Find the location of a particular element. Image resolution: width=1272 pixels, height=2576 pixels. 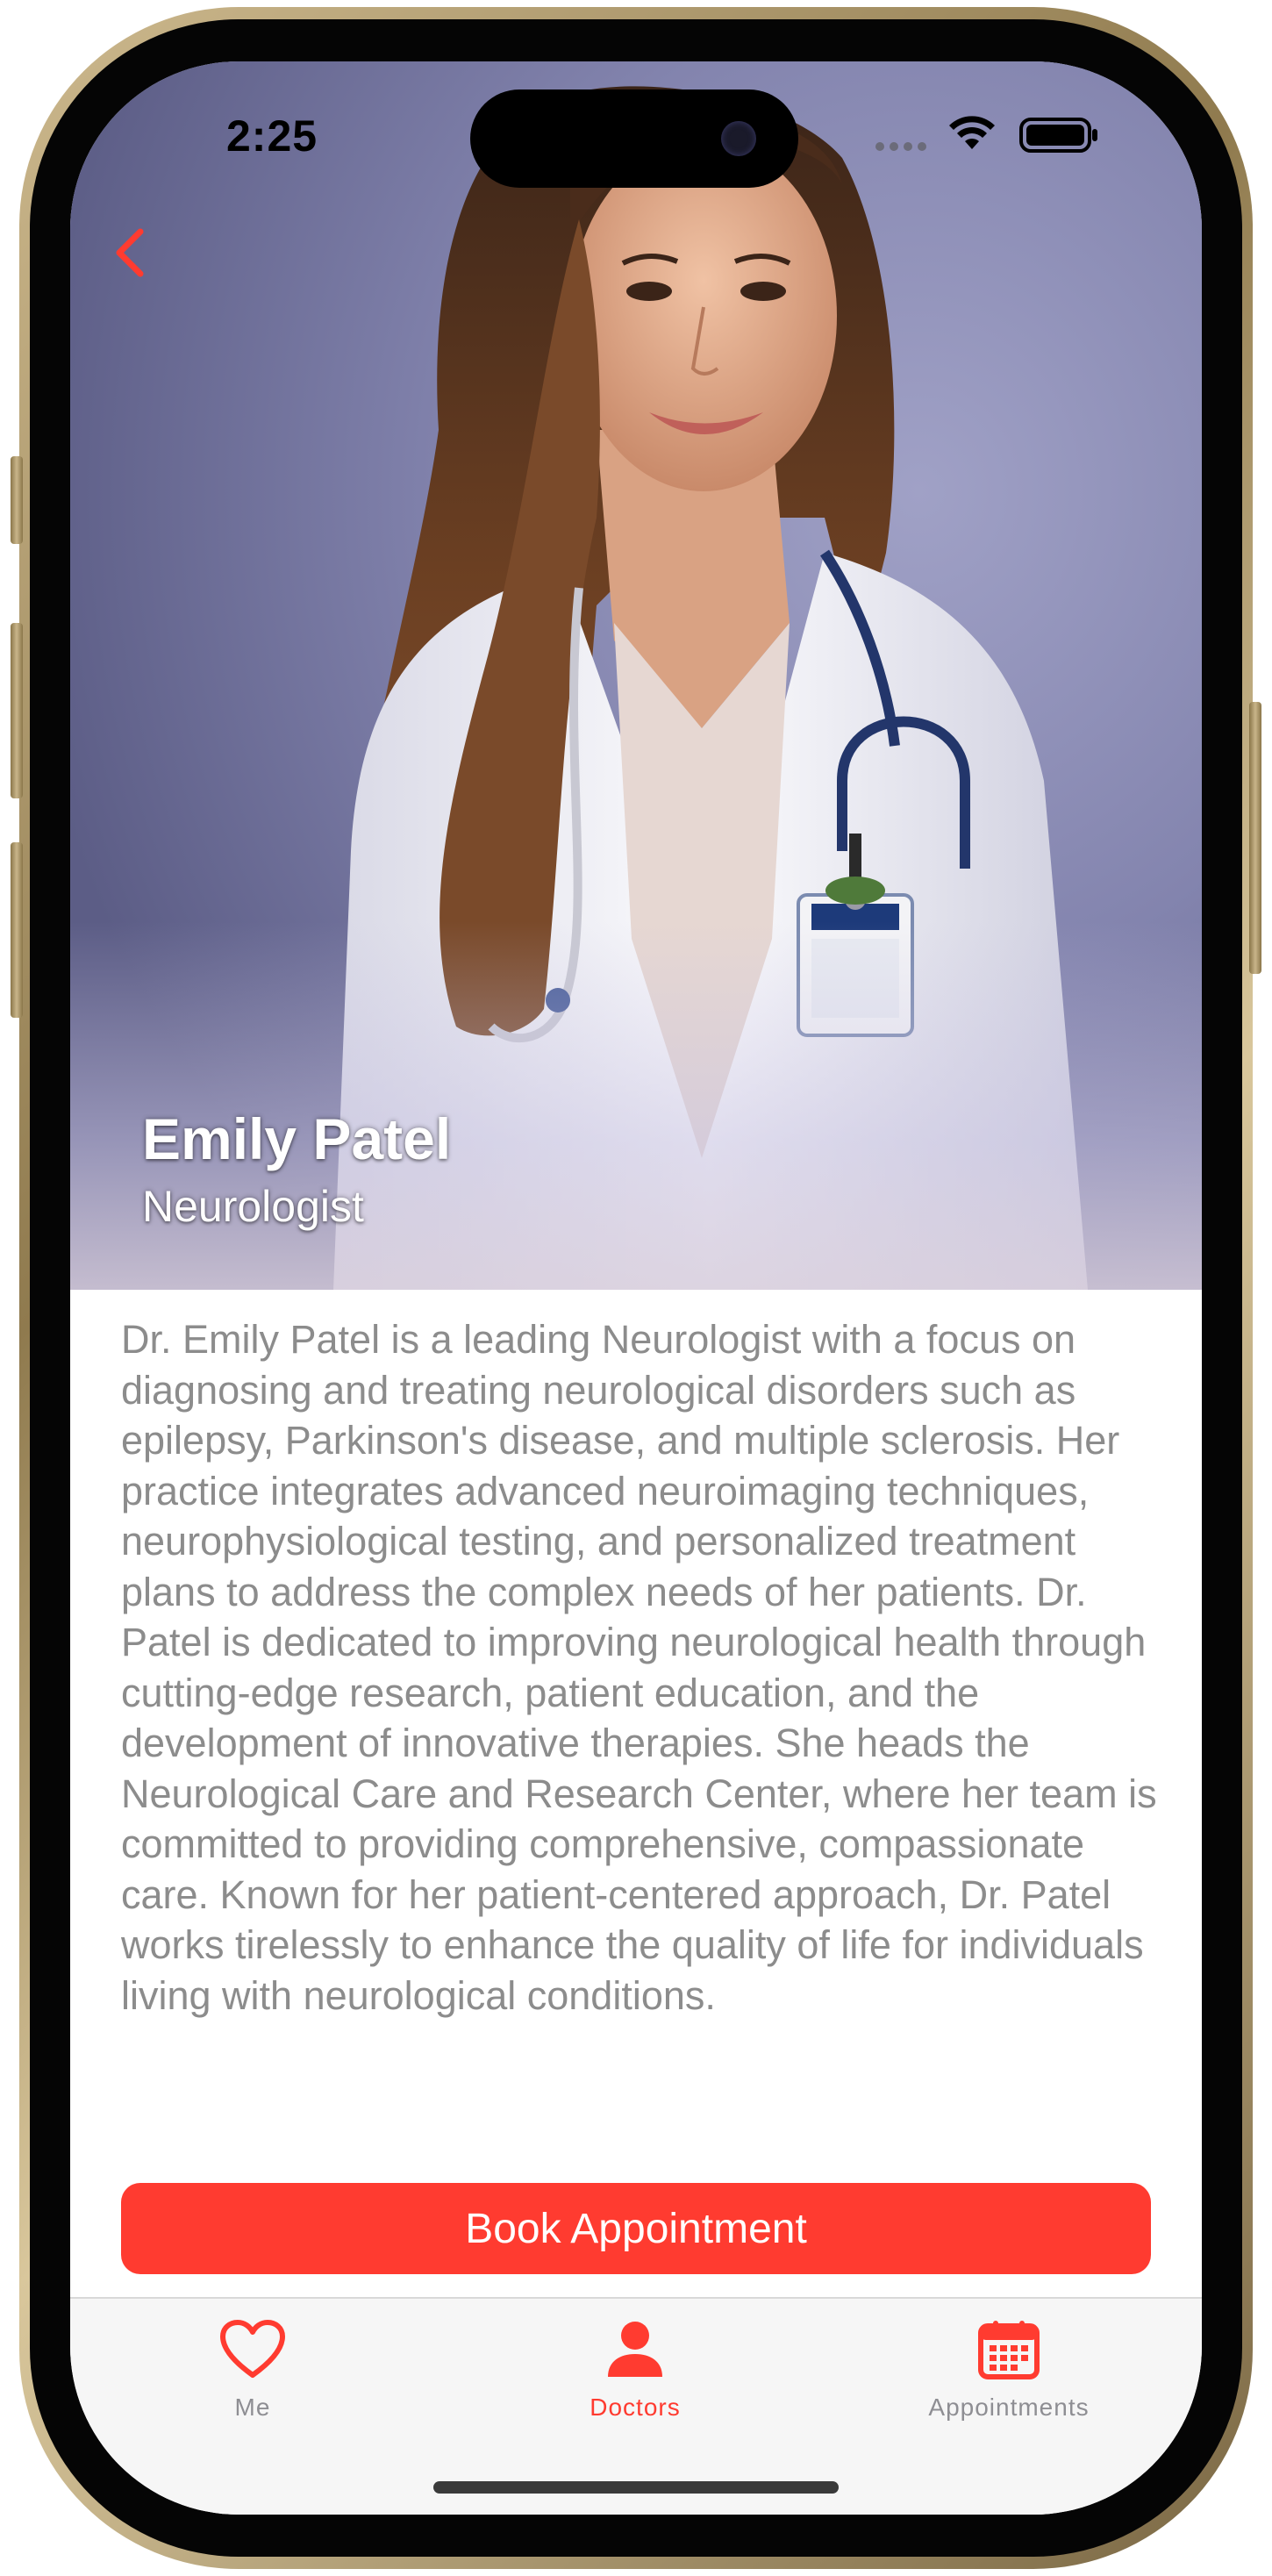

doctor-name: Emily Patel is located at coordinates (297, 1138).